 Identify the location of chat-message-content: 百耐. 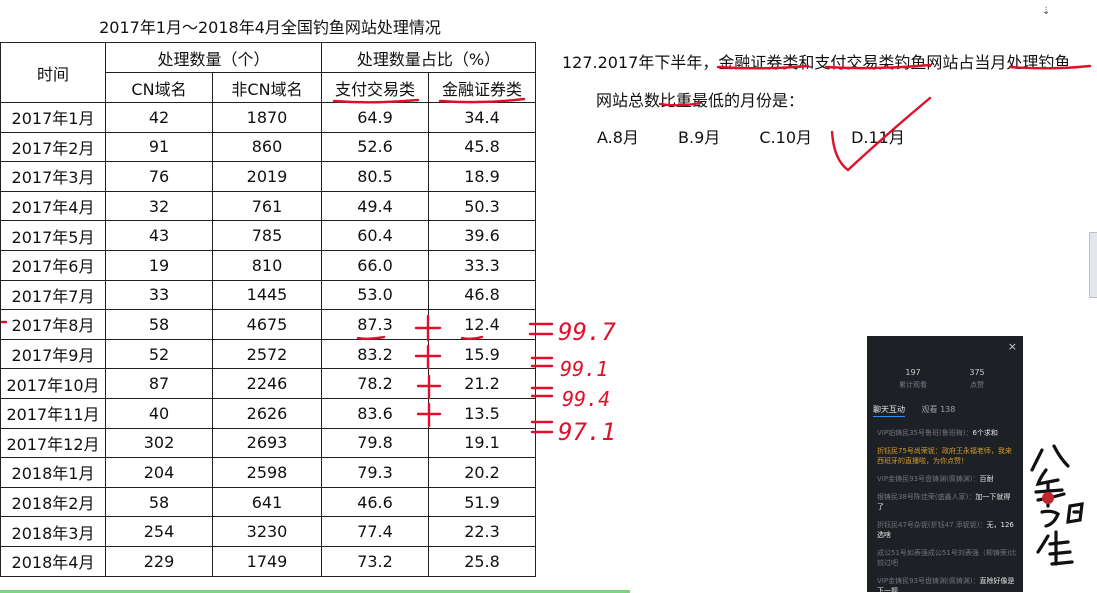
(986, 479).